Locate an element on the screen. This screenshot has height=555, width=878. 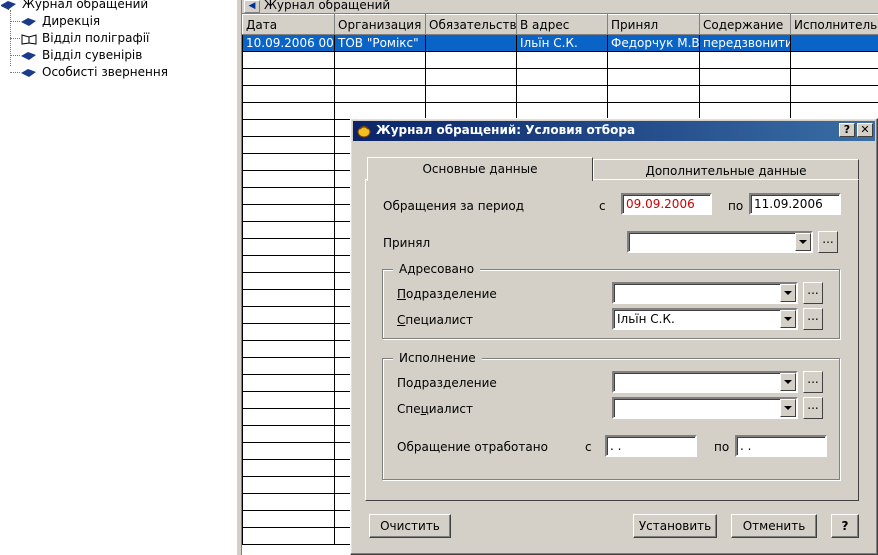
apply-button: Установить is located at coordinates (675, 526).